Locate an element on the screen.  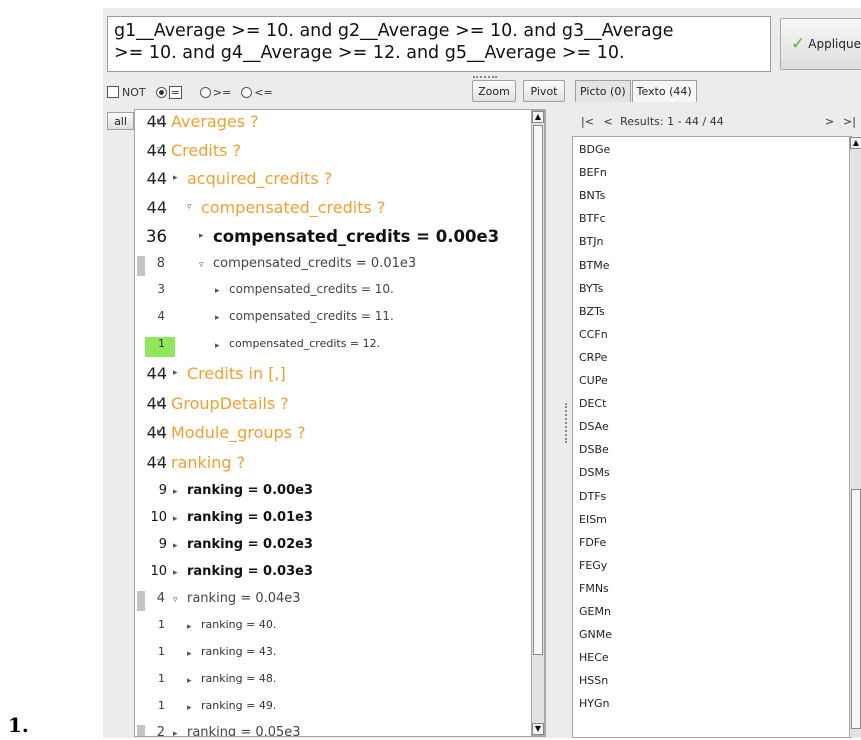
tree-row-label: GroupDetails ? is located at coordinates (230, 403).